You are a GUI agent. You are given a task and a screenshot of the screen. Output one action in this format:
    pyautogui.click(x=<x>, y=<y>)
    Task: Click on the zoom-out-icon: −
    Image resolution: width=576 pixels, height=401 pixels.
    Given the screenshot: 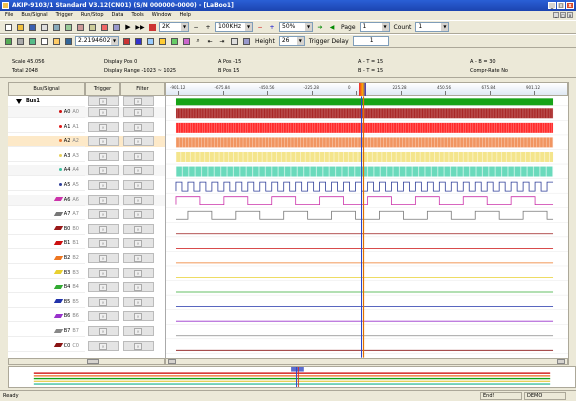 What is the action you would take?
    pyautogui.click(x=196, y=27)
    